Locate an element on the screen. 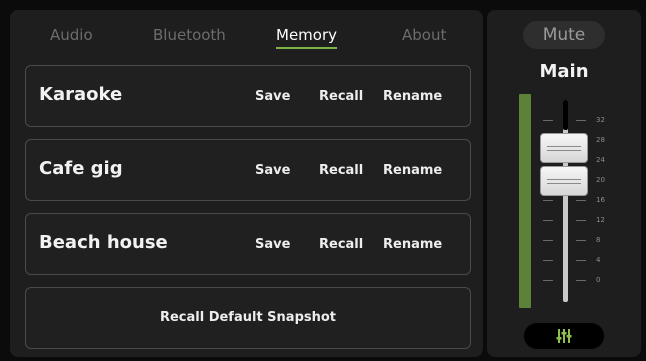 This screenshot has height=361, width=646. sliders-icon is located at coordinates (564, 336).